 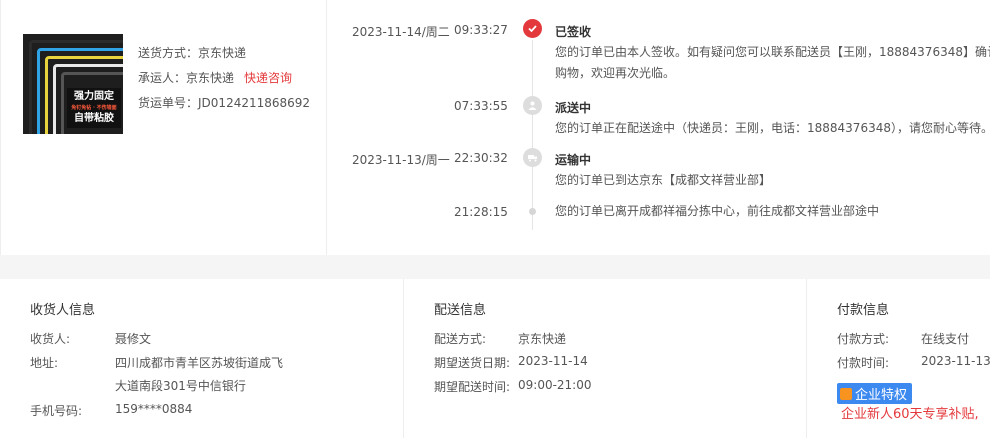 I want to click on expect-date-row: 期望送货日期: 2023-11-14, so click(x=511, y=362).